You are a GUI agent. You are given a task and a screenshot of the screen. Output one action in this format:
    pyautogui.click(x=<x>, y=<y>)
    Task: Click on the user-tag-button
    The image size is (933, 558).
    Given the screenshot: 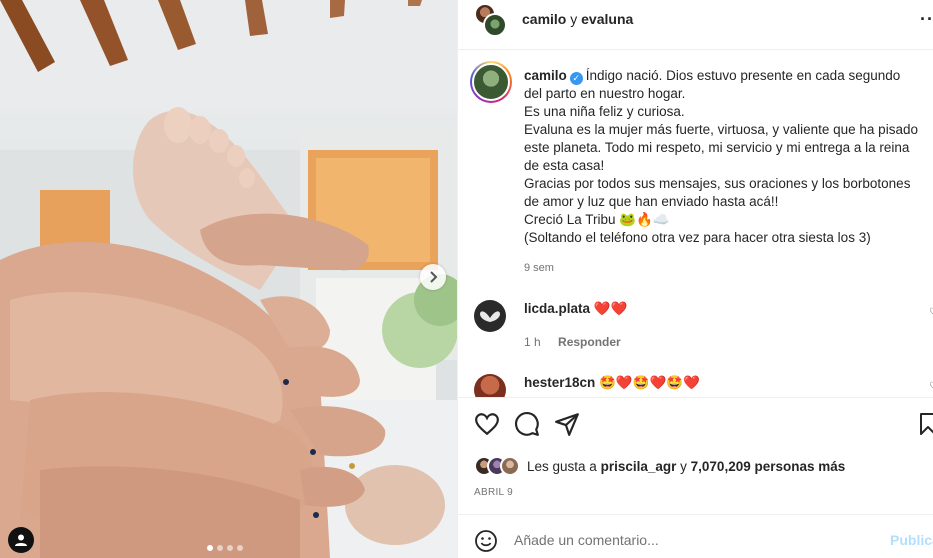 What is the action you would take?
    pyautogui.click(x=21, y=540)
    